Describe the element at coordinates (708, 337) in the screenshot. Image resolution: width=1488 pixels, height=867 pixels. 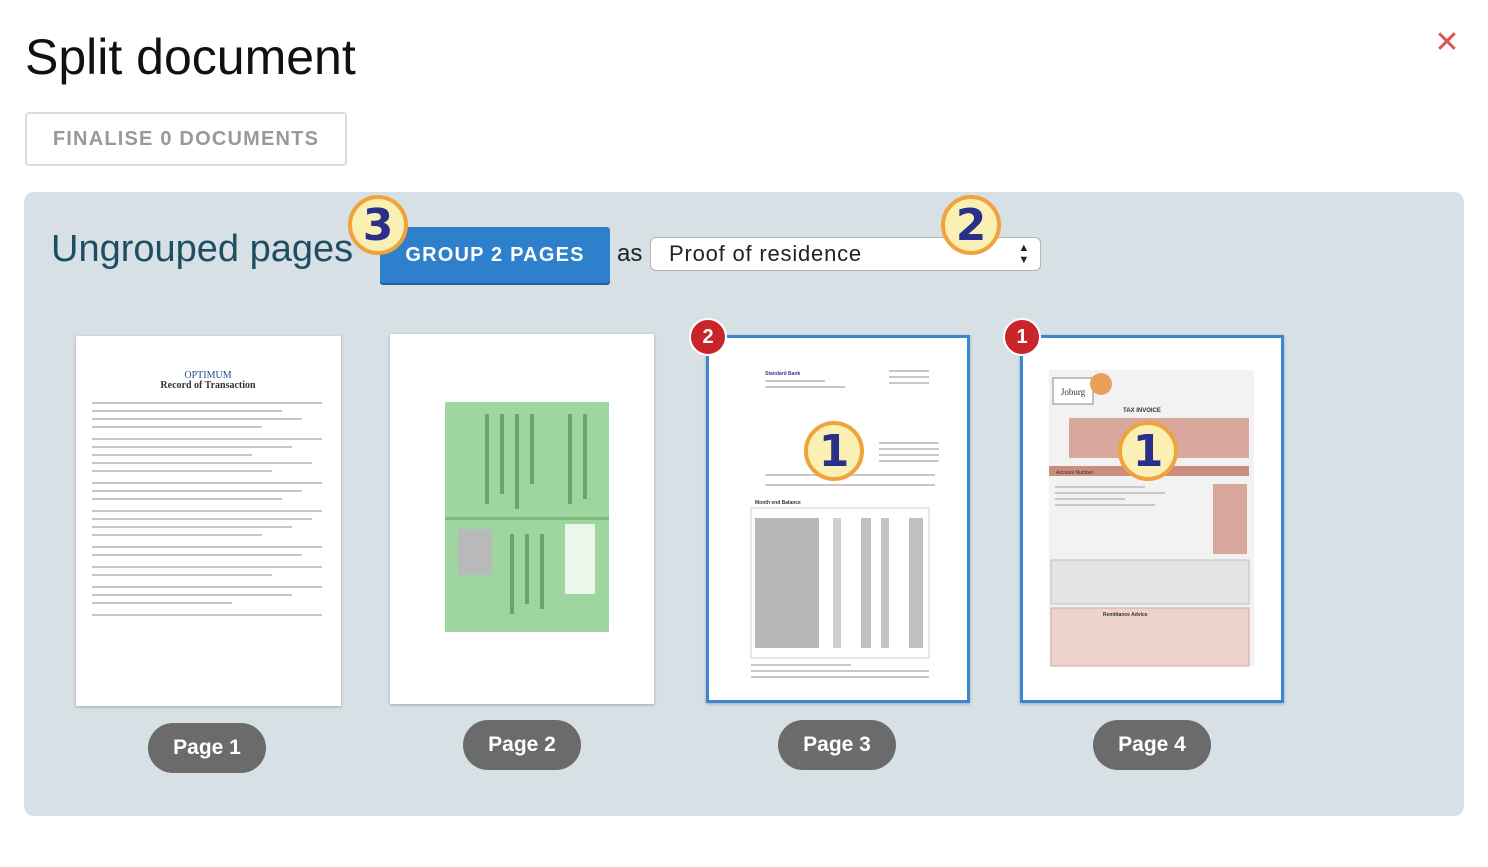
I see `page-3-selection-order-badge: 2` at that location.